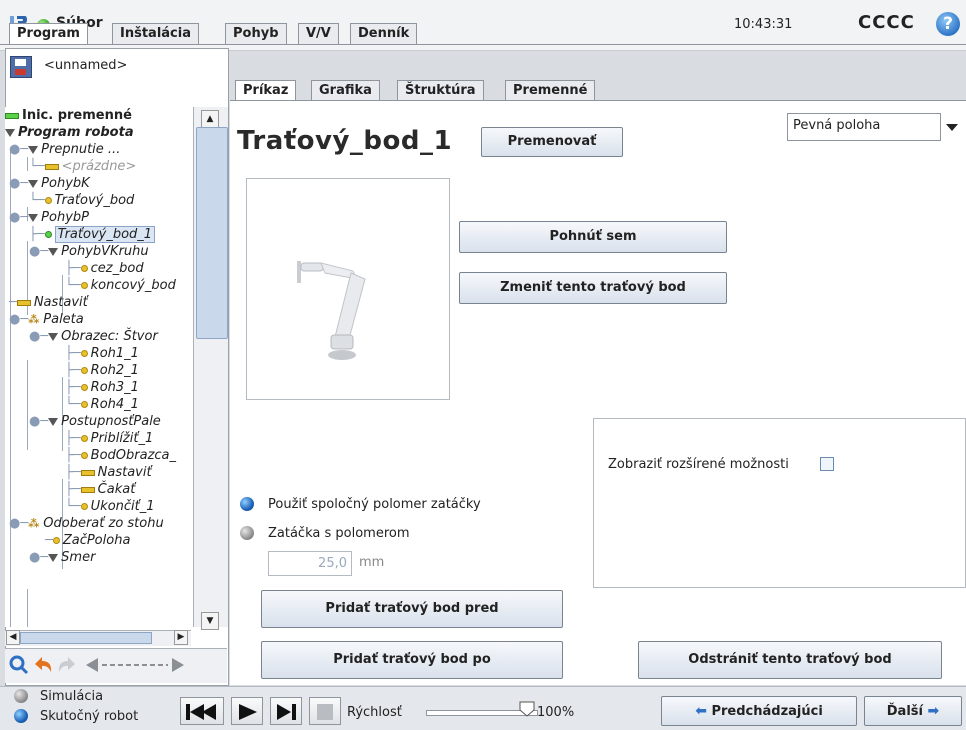 Image resolution: width=966 pixels, height=730 pixels. What do you see at coordinates (95, 421) in the screenshot?
I see `tree-node-pallet-sequence: ●─ PostupnosťPale` at bounding box center [95, 421].